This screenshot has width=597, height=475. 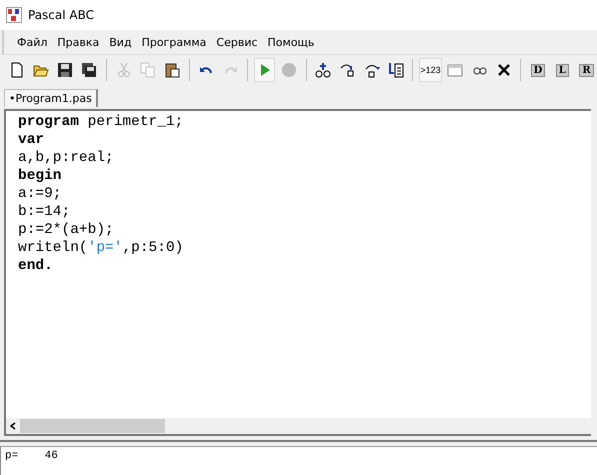 I want to click on copy-icon, so click(x=148, y=70).